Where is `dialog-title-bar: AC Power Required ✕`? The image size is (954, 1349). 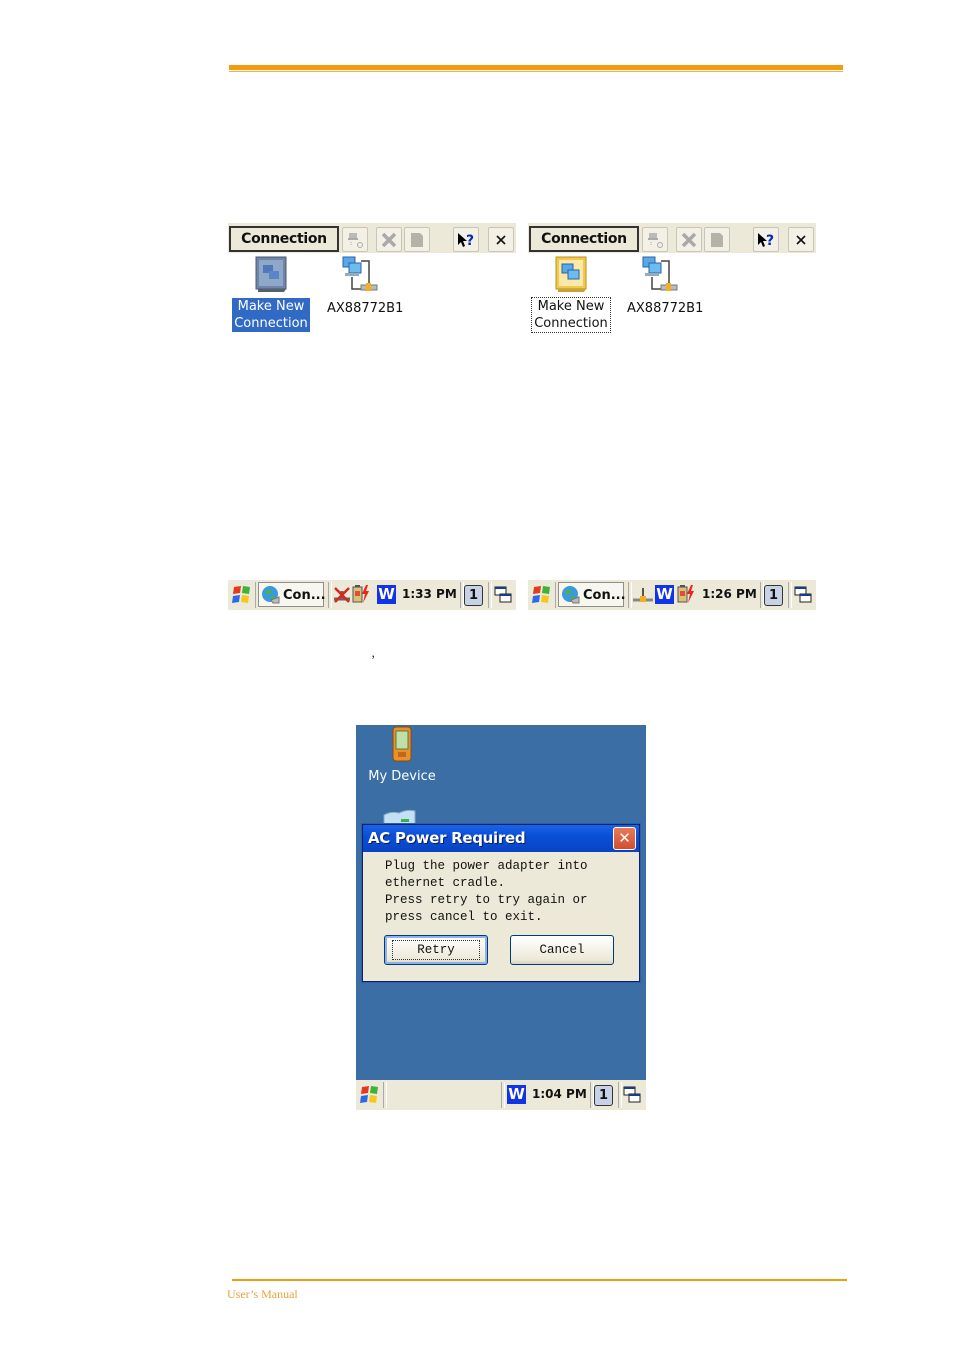 dialog-title-bar: AC Power Required ✕ is located at coordinates (501, 838).